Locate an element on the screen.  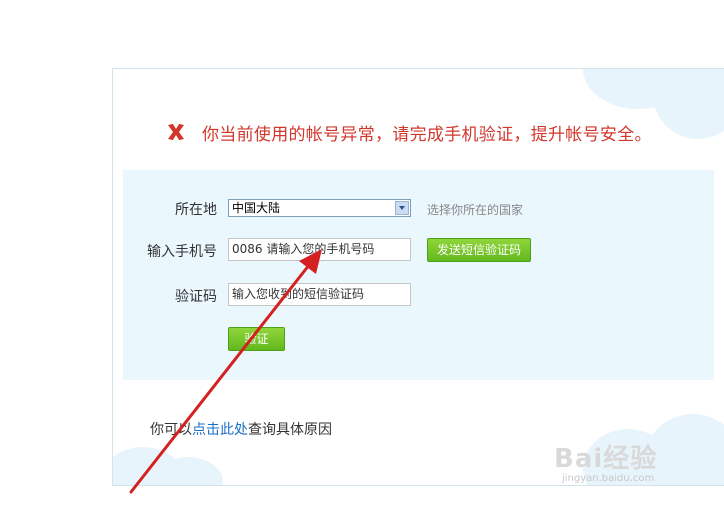
country-select: 中国大陆 is located at coordinates (319, 208).